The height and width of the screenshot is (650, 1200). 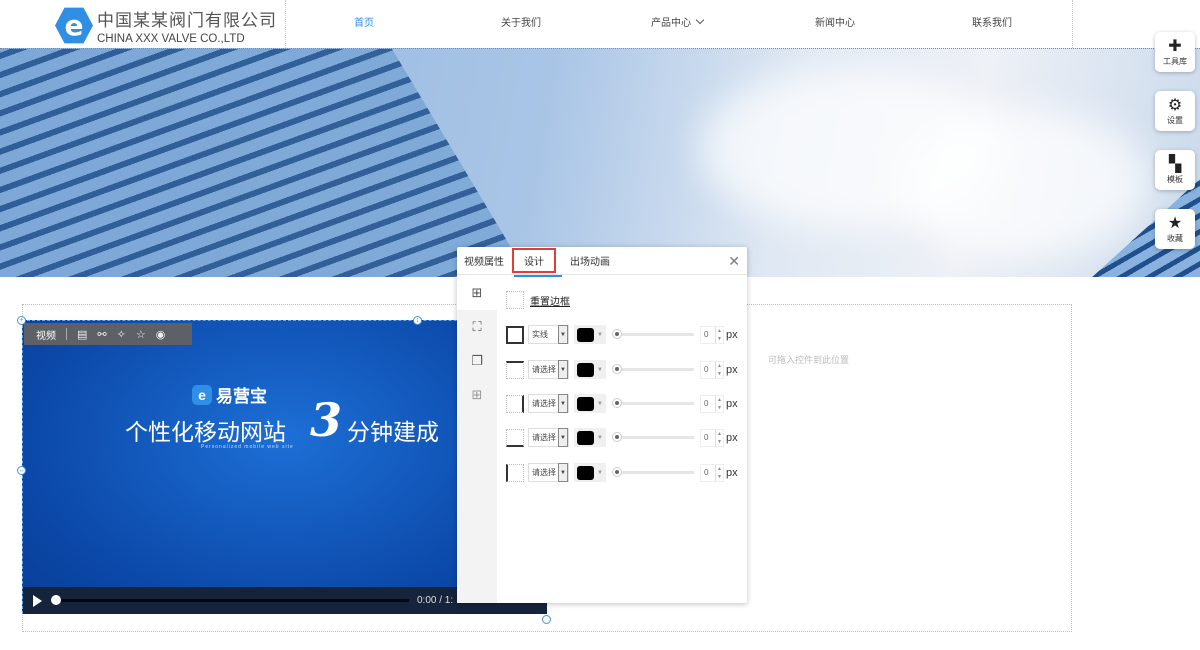 I want to click on promo-brand: 易营宝, so click(x=241, y=396).